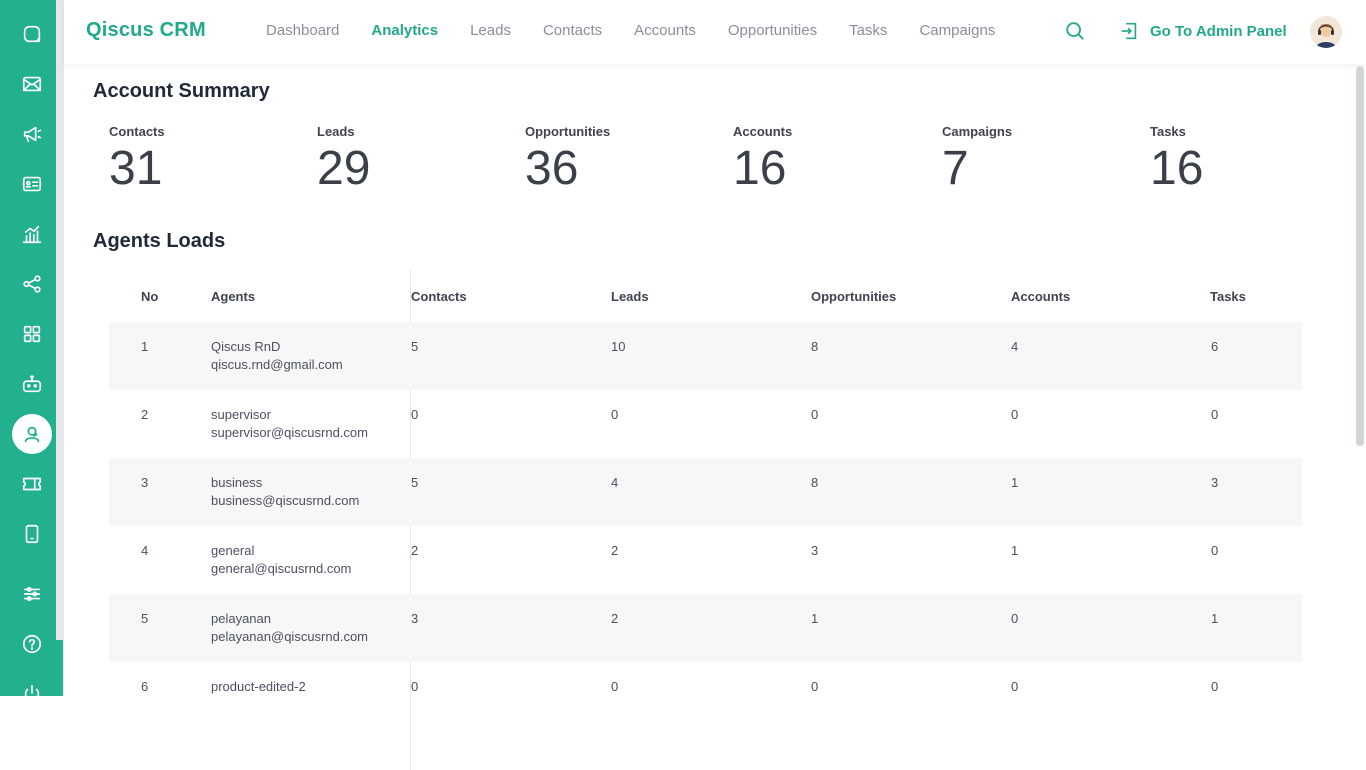 The height and width of the screenshot is (770, 1366). I want to click on nav-contacts: Contacts, so click(572, 30).